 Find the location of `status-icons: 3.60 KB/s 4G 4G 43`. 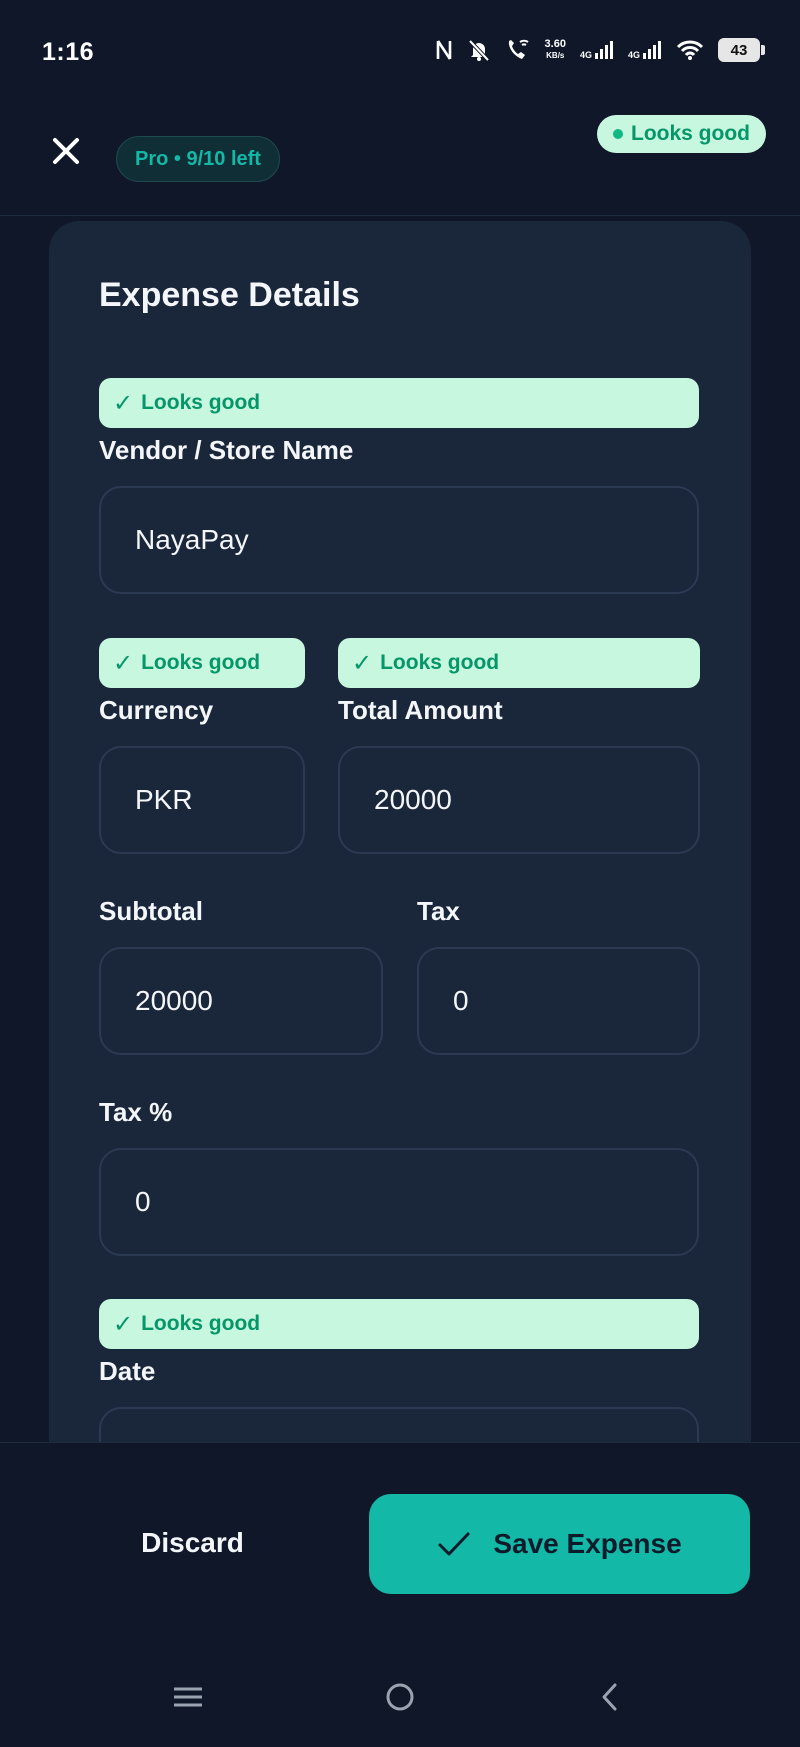

status-icons: 3.60 KB/s 4G 4G 43 is located at coordinates (600, 50).